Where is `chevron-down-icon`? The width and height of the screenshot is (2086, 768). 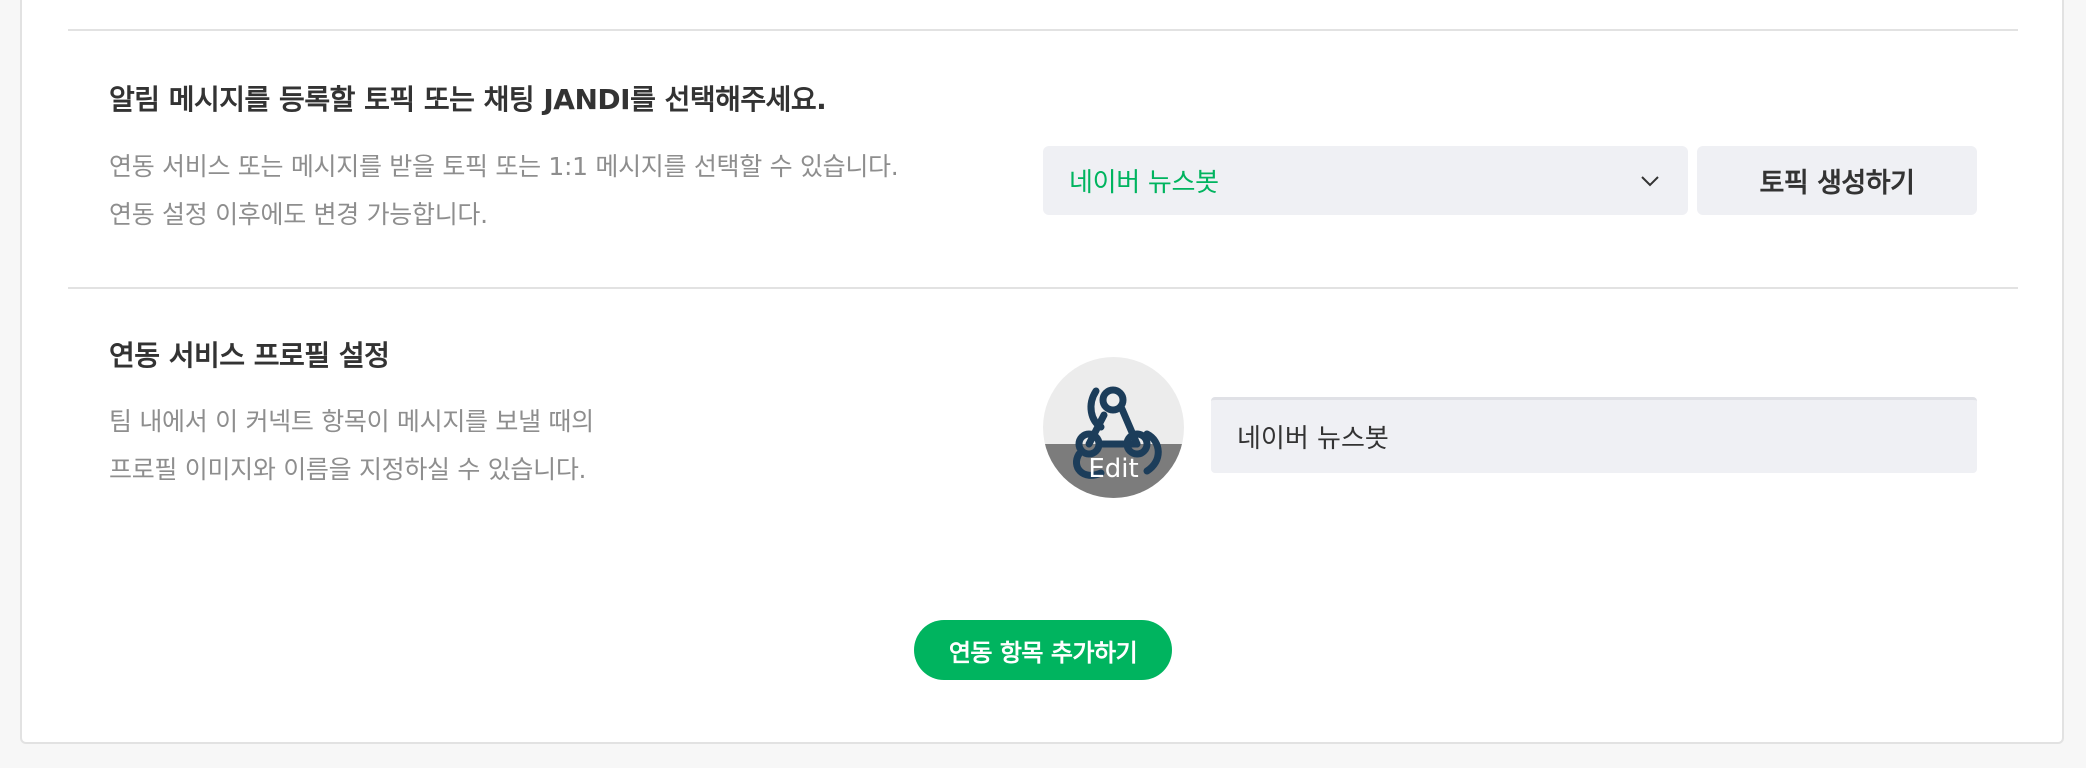
chevron-down-icon is located at coordinates (1650, 181).